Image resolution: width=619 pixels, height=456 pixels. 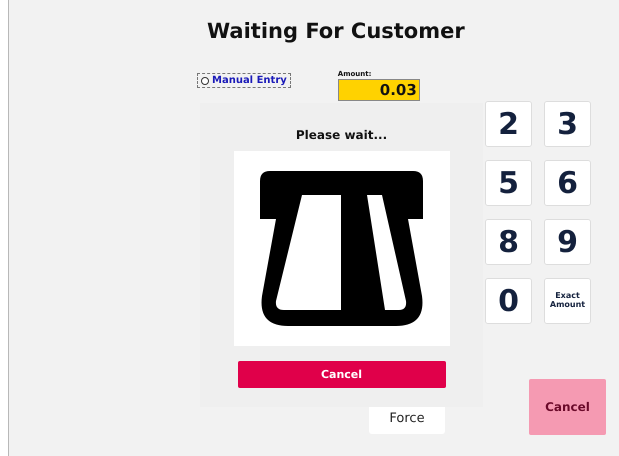 What do you see at coordinates (508, 183) in the screenshot?
I see `keypad-key: 5` at bounding box center [508, 183].